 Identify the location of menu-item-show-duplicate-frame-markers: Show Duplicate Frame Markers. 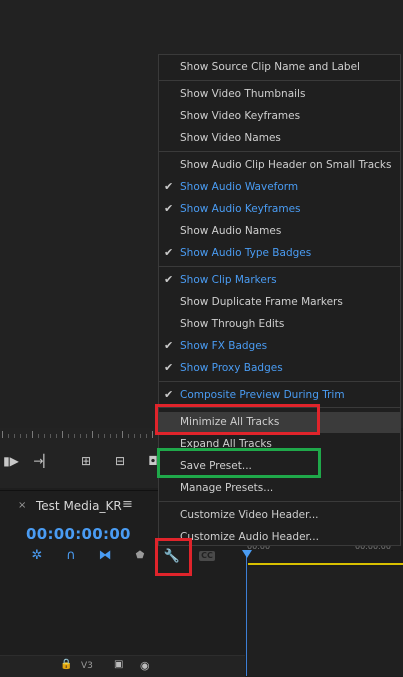
(279, 302).